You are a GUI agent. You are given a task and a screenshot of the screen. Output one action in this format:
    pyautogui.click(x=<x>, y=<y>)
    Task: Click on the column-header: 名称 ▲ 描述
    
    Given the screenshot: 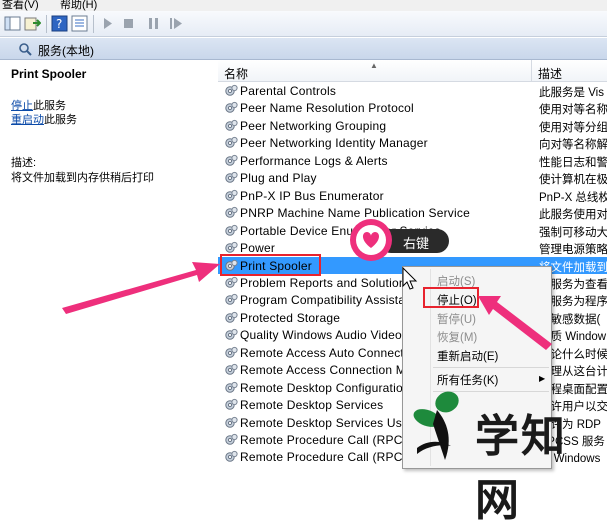 What is the action you would take?
    pyautogui.click(x=412, y=71)
    